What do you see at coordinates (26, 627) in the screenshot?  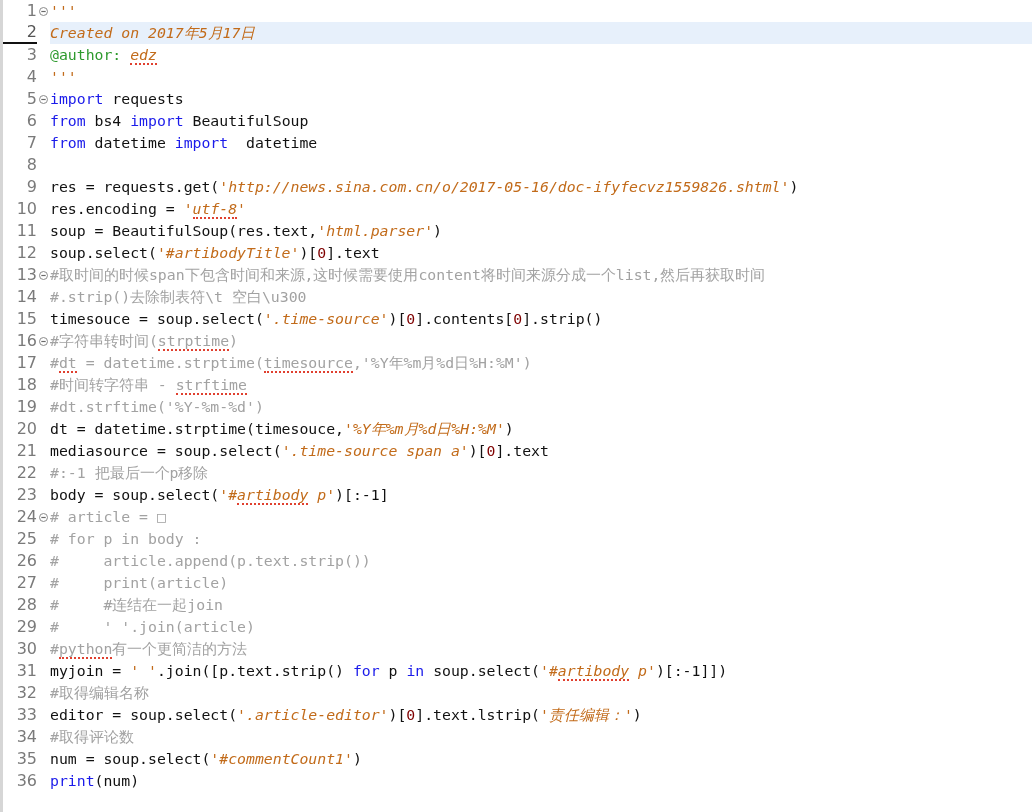 I see `line-number: 29` at bounding box center [26, 627].